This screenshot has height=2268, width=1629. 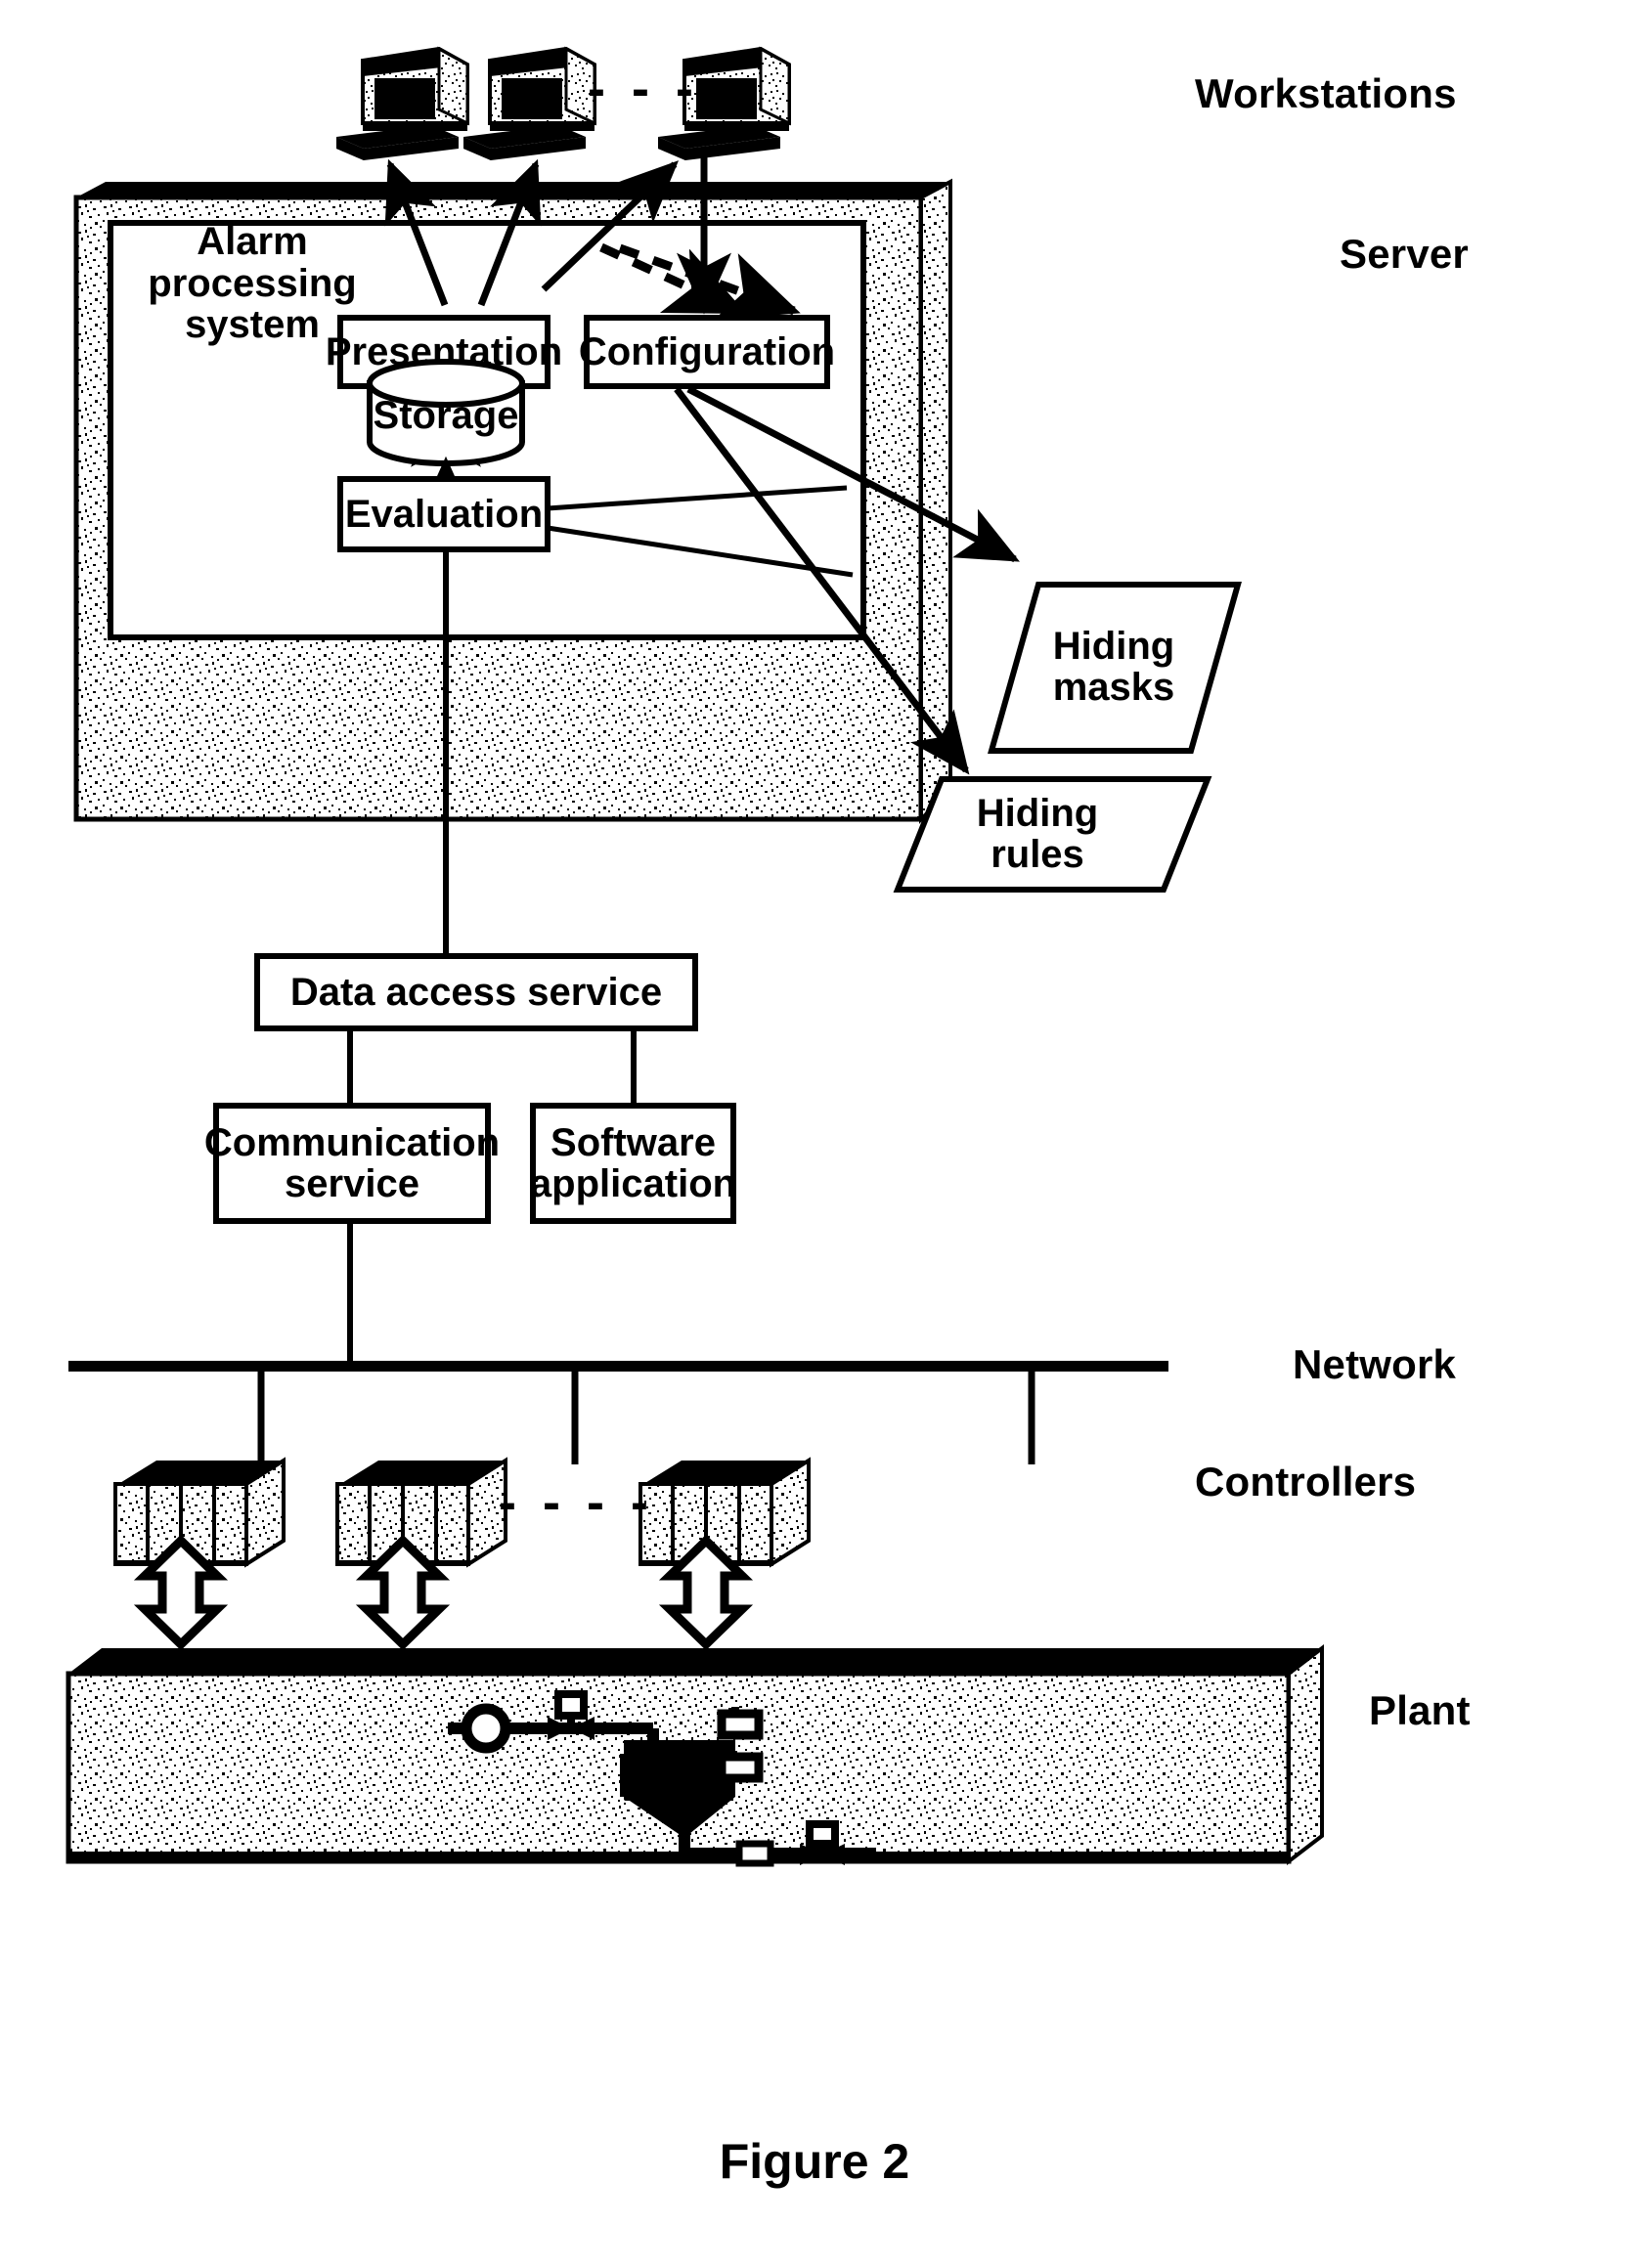 What do you see at coordinates (352, 1163) in the screenshot?
I see `communication-service-block` at bounding box center [352, 1163].